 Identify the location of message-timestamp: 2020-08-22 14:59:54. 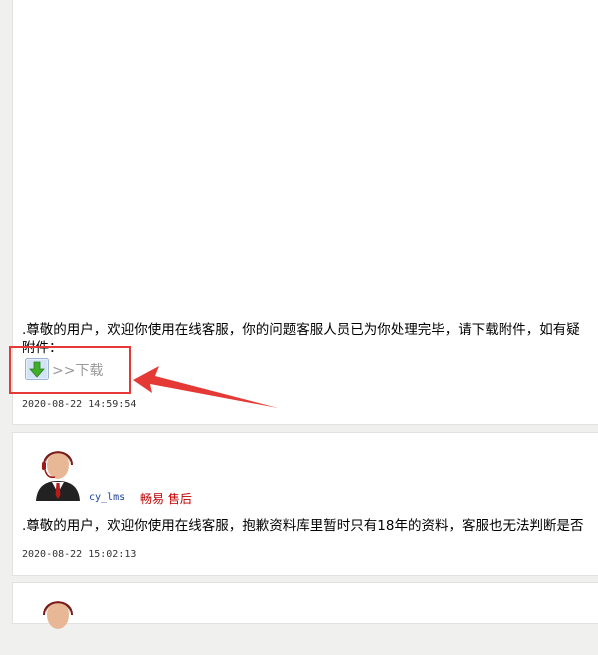
(79, 404).